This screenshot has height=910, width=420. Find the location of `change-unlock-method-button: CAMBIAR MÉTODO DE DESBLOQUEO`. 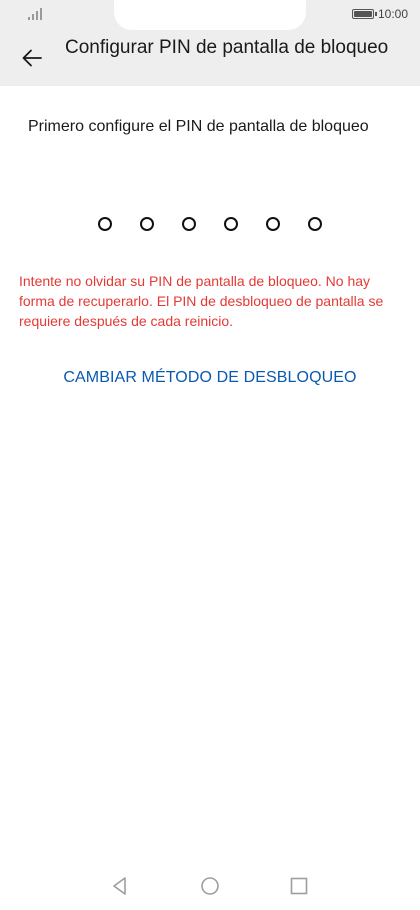

change-unlock-method-button: CAMBIAR MÉTODO DE DESBLOQUEO is located at coordinates (210, 378).